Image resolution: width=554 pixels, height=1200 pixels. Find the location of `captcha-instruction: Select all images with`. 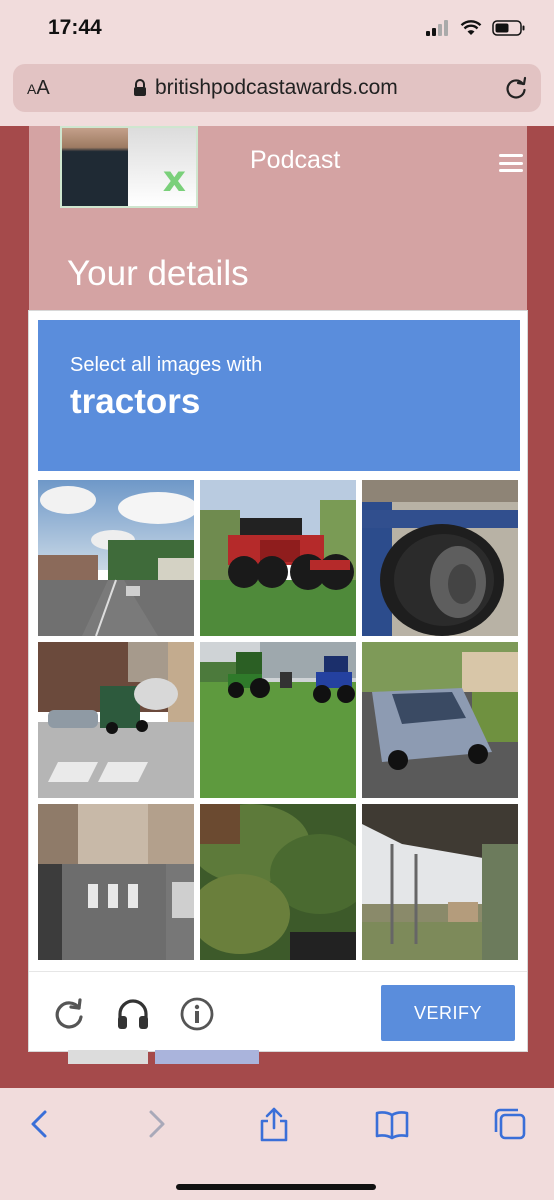

captcha-instruction: Select all images with is located at coordinates (166, 365).